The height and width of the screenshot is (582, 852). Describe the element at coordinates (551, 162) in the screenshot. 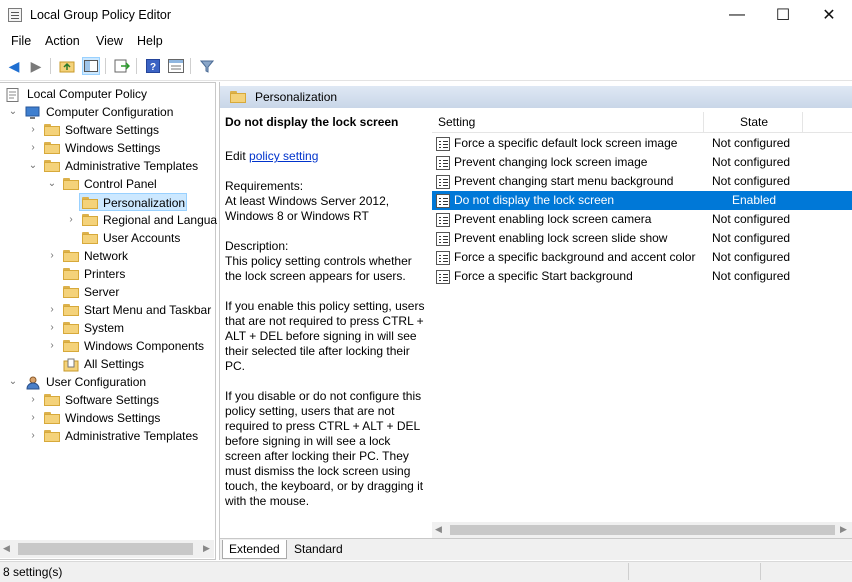

I see `policy-name: Prevent changing lock screen image` at that location.